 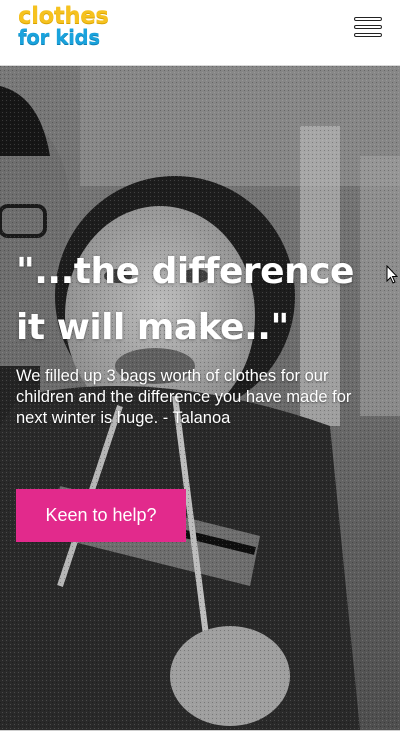 What do you see at coordinates (392, 274) in the screenshot?
I see `mouse-cursor-icon` at bounding box center [392, 274].